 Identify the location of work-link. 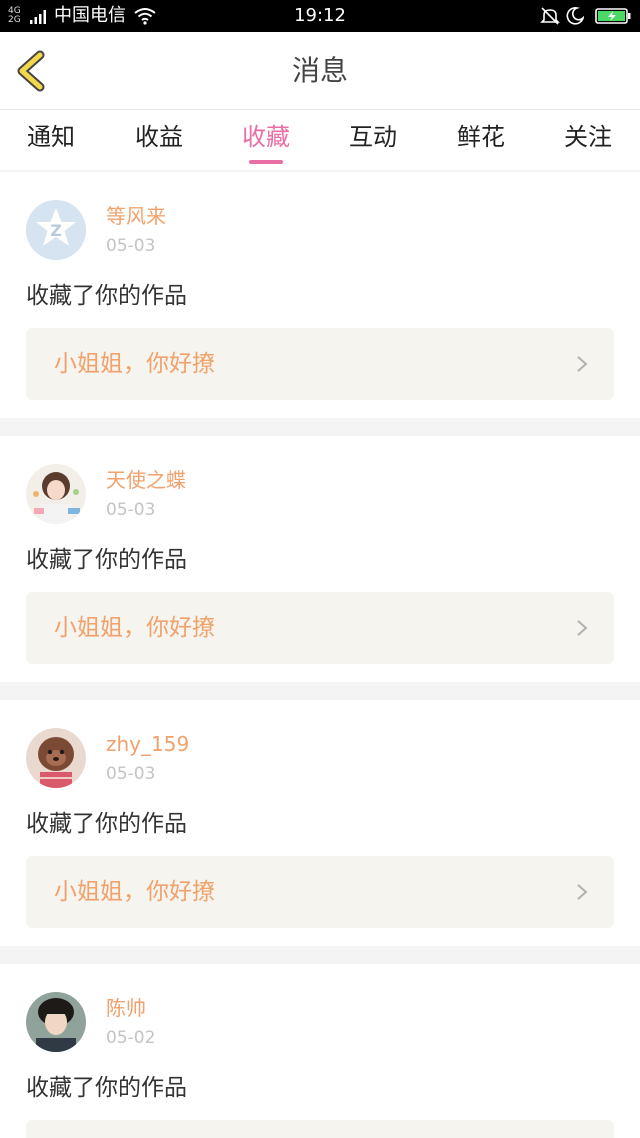
(320, 1129).